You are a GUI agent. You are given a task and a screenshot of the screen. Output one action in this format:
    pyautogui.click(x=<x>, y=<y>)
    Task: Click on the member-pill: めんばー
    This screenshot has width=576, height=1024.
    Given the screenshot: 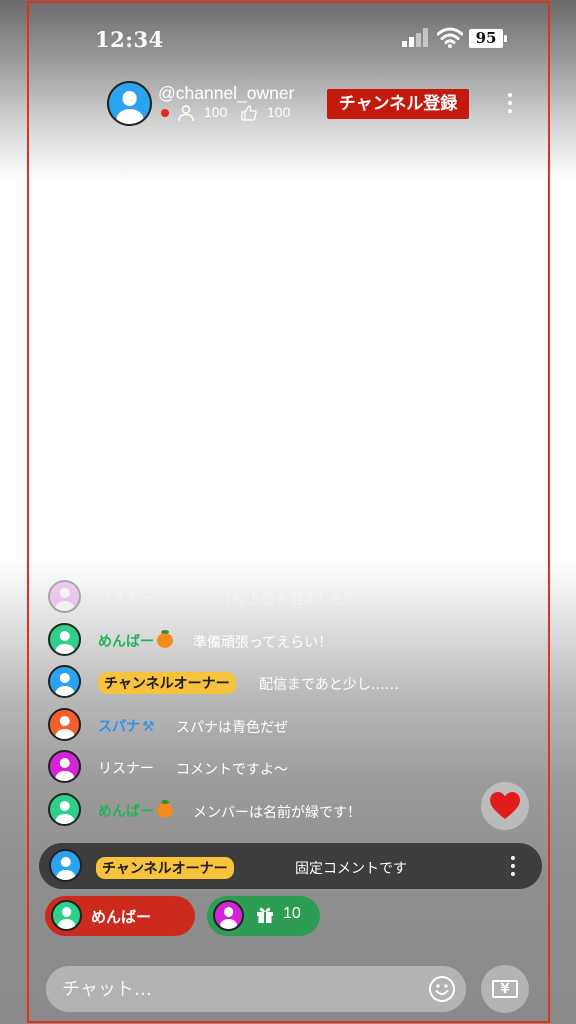 What is the action you would take?
    pyautogui.click(x=120, y=916)
    